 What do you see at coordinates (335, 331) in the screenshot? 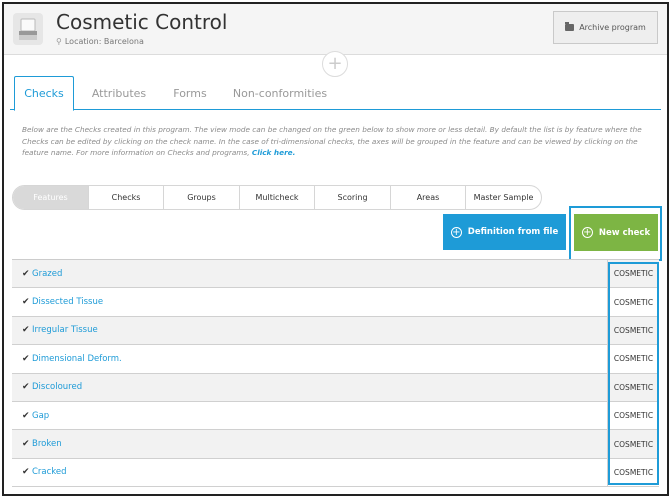
I see `list-item: ✔ Irregular Tissue COSMETIC` at bounding box center [335, 331].